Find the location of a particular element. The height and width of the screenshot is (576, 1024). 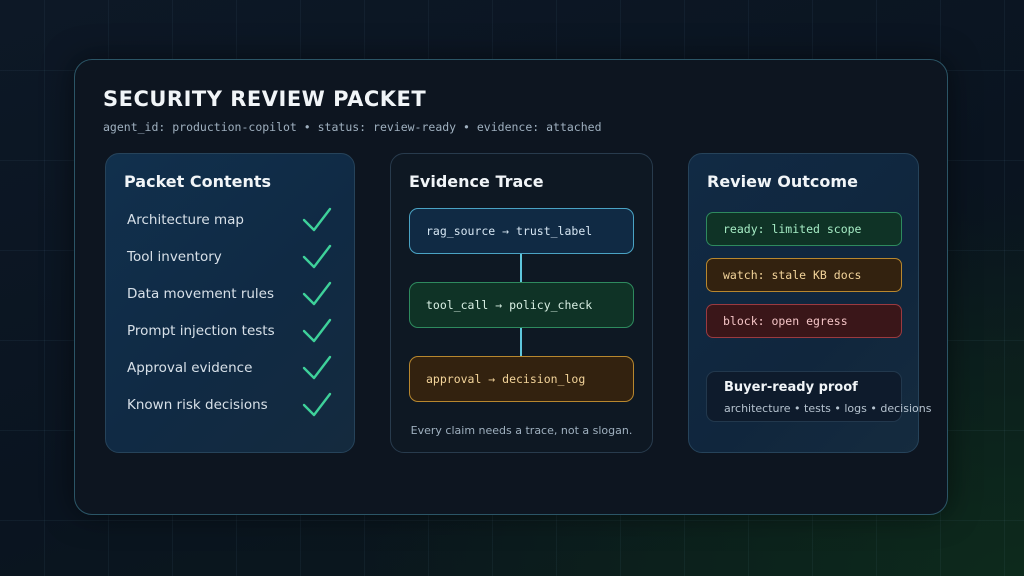

list-item: Architecture map is located at coordinates (230, 224).